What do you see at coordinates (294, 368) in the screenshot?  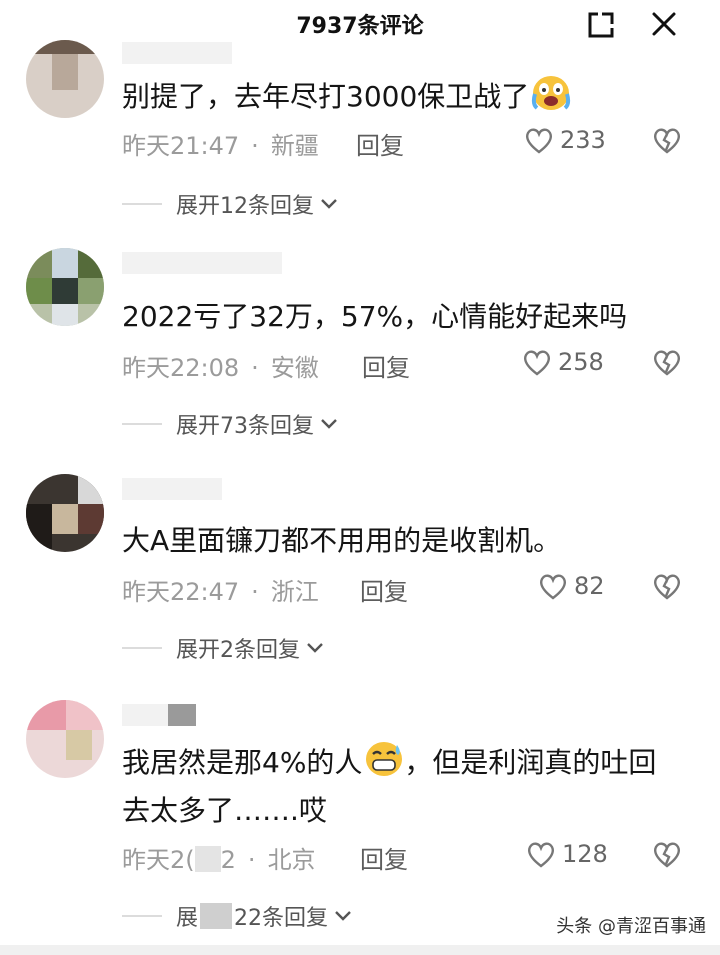 I see `comment-location: 安徽` at bounding box center [294, 368].